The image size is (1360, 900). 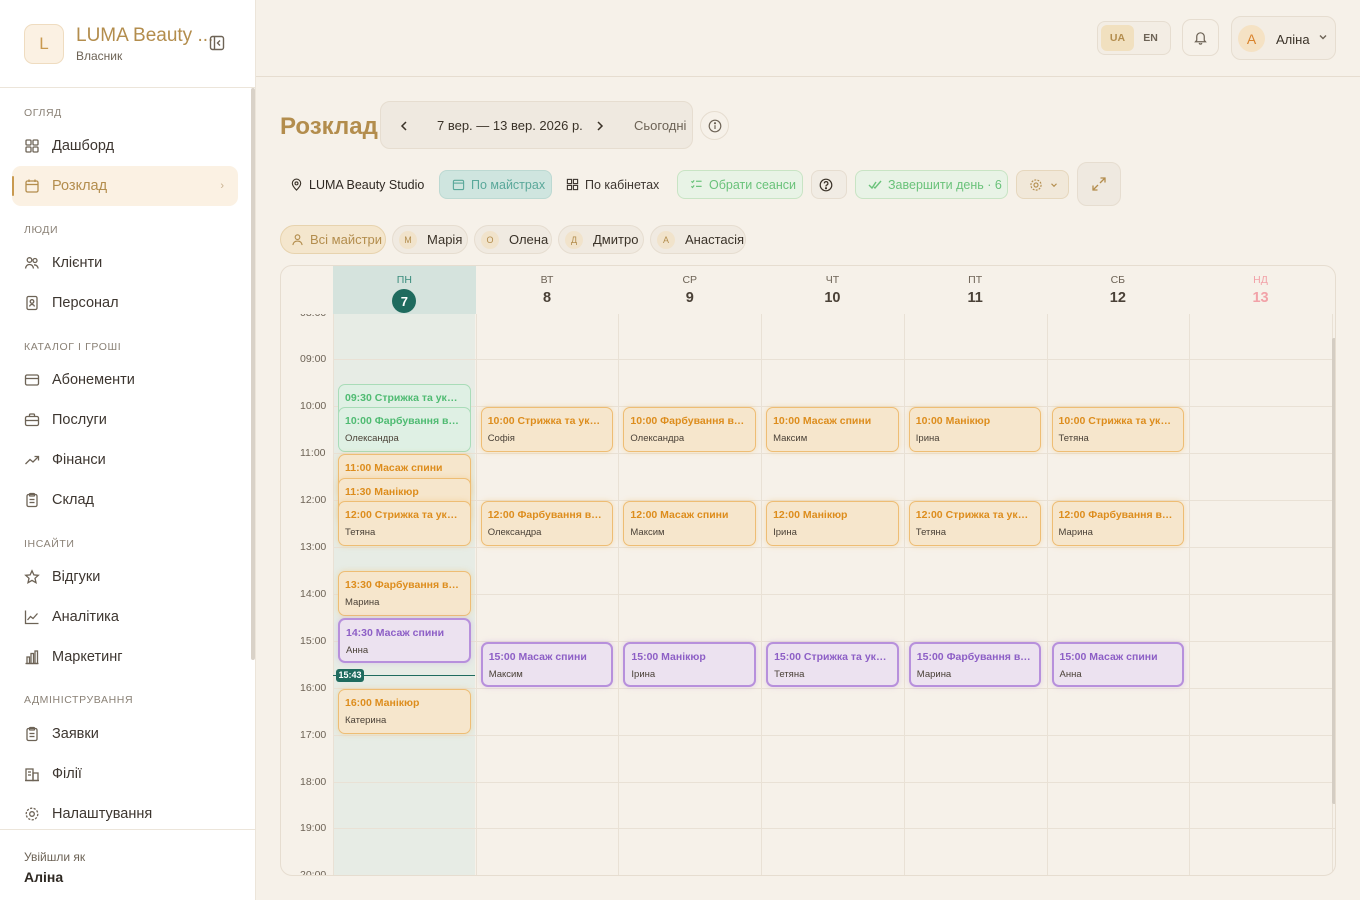 I want to click on time-label: 11:00, so click(x=313, y=453).